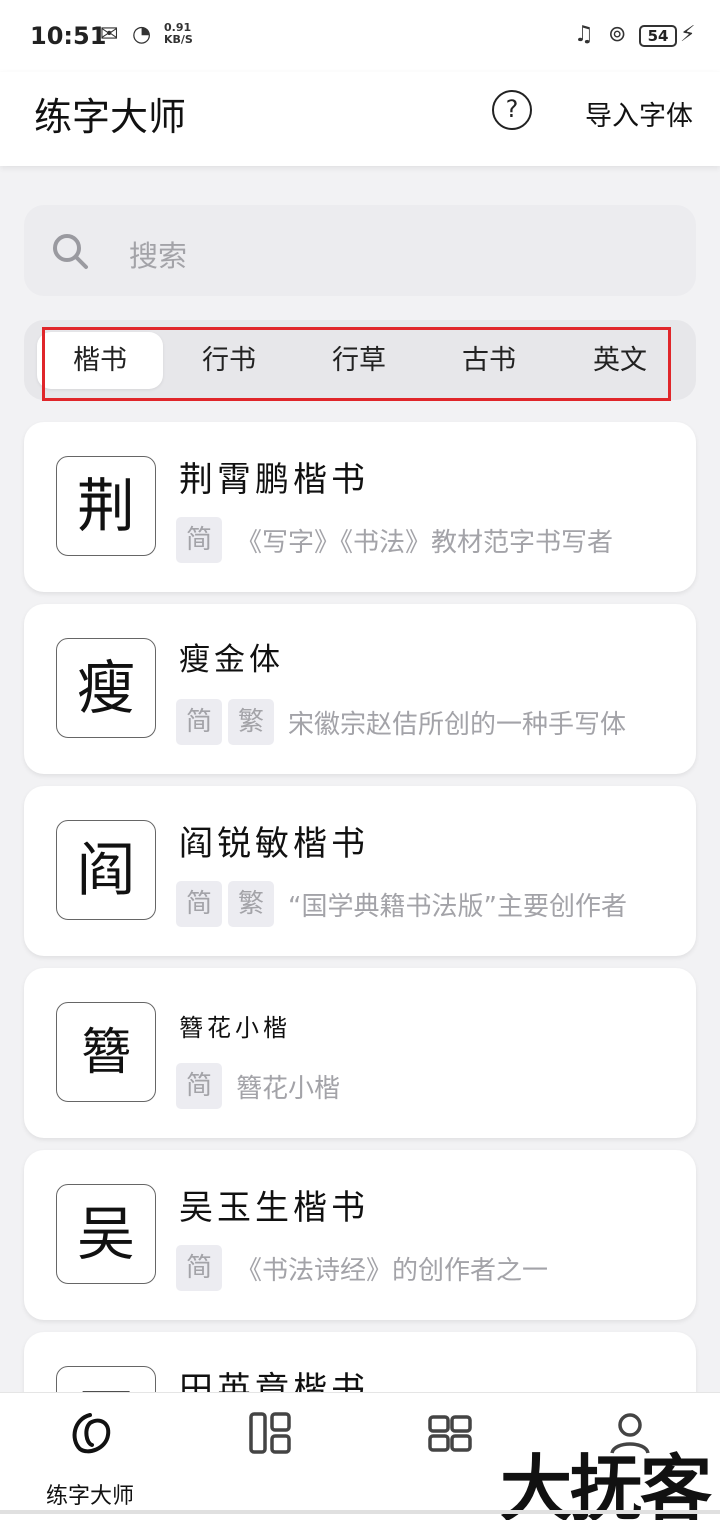 This screenshot has width=720, height=1520. What do you see at coordinates (110, 117) in the screenshot?
I see `app-title: 练字大师` at bounding box center [110, 117].